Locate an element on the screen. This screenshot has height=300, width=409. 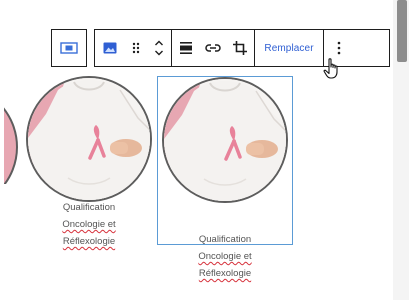
drag-handle-icon is located at coordinates (136, 48).